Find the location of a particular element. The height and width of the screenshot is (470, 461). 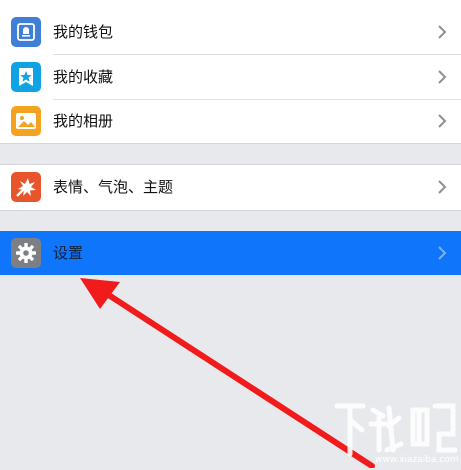

watermark-url: www.xiazaiba.com is located at coordinates (417, 460).